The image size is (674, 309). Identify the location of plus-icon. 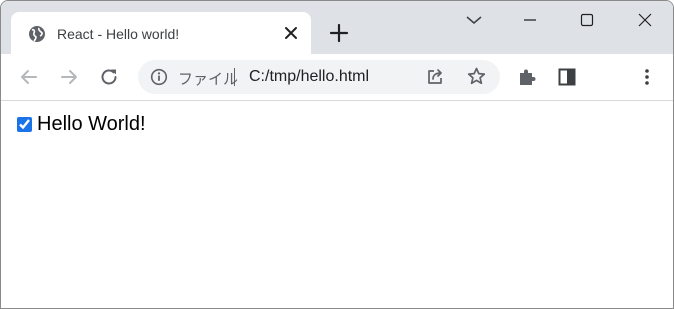
(339, 33).